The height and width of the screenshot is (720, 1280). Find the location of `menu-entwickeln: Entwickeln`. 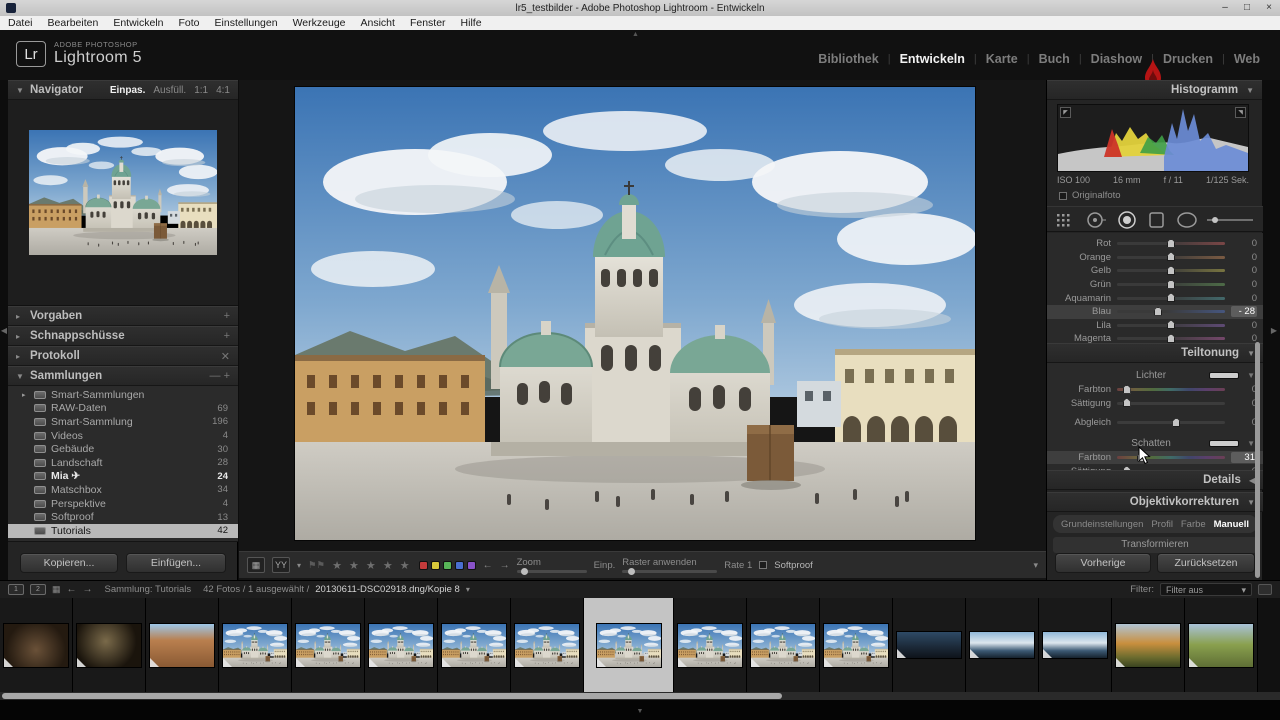

menu-entwickeln: Entwickeln is located at coordinates (138, 23).